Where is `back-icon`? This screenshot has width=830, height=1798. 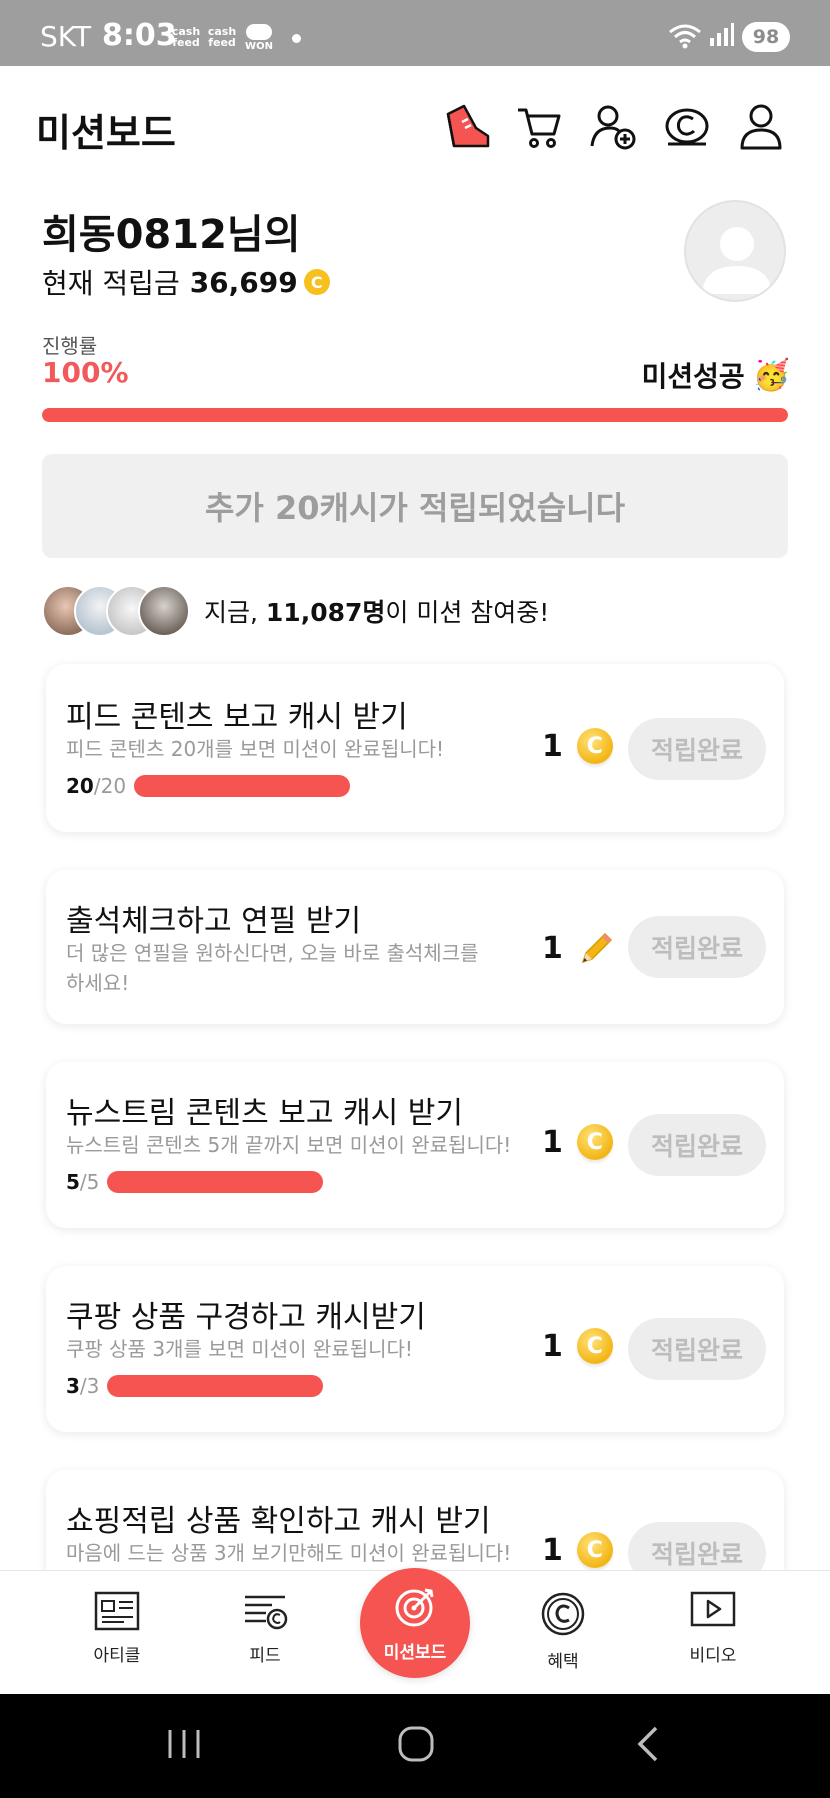 back-icon is located at coordinates (649, 1744).